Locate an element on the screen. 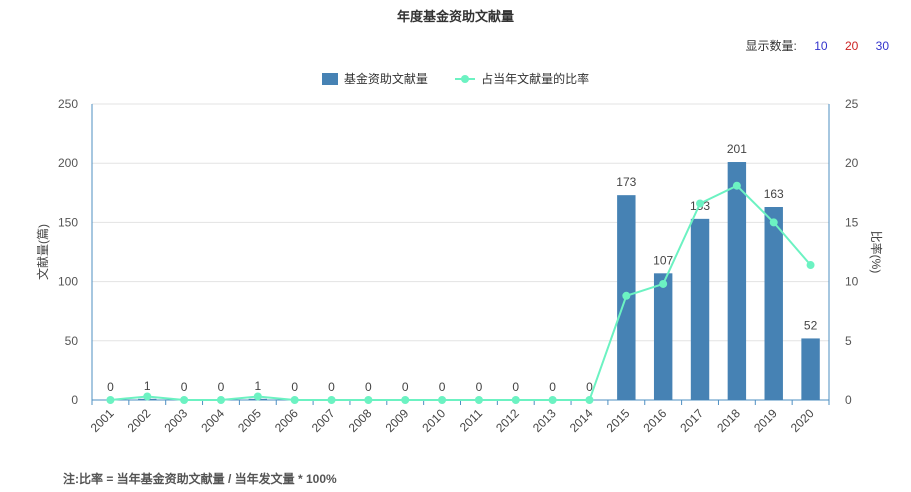 This screenshot has width=911, height=492. y2-axis-title: 比率(%) is located at coordinates (876, 252).